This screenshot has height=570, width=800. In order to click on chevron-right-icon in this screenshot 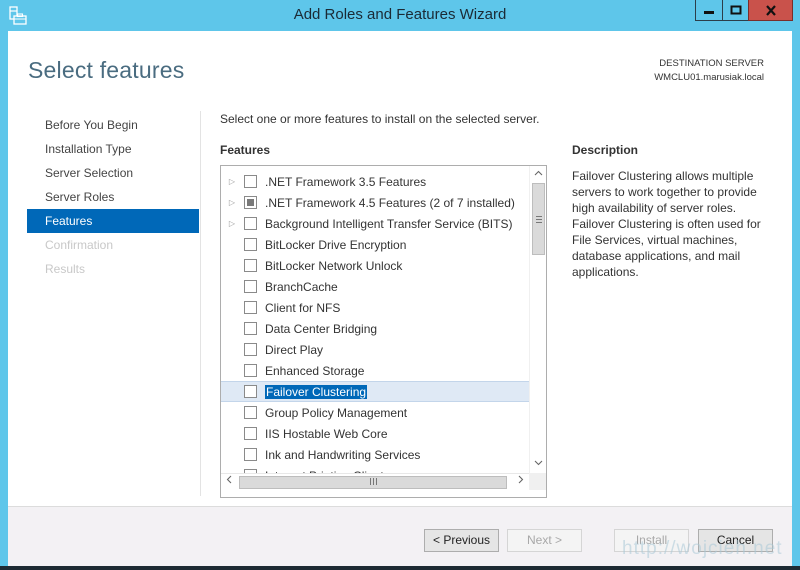, I will do `click(521, 479)`.